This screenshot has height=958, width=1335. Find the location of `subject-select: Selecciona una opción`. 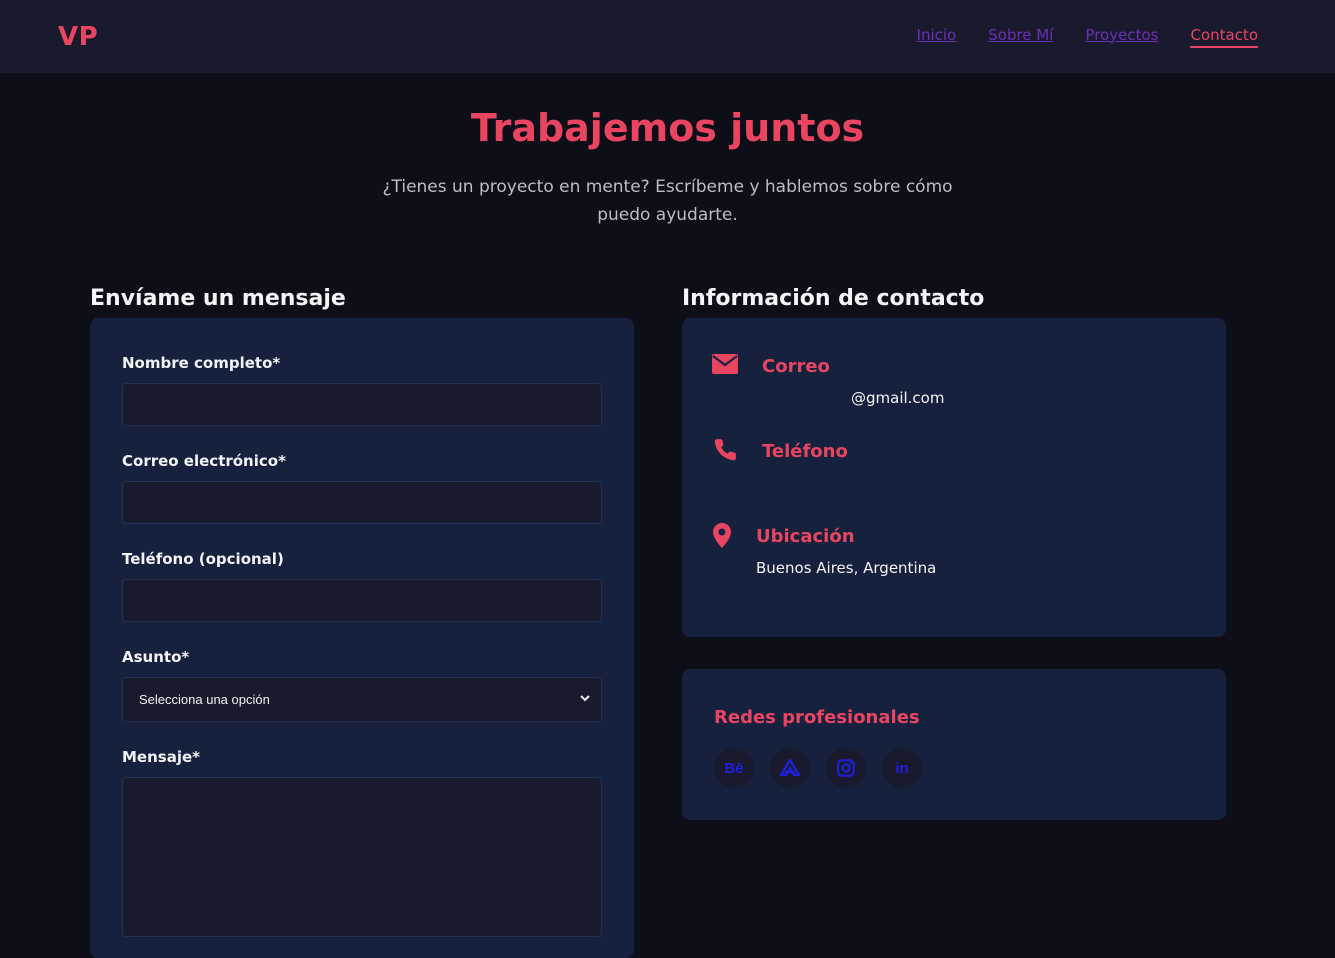

subject-select: Selecciona una opción is located at coordinates (362, 699).